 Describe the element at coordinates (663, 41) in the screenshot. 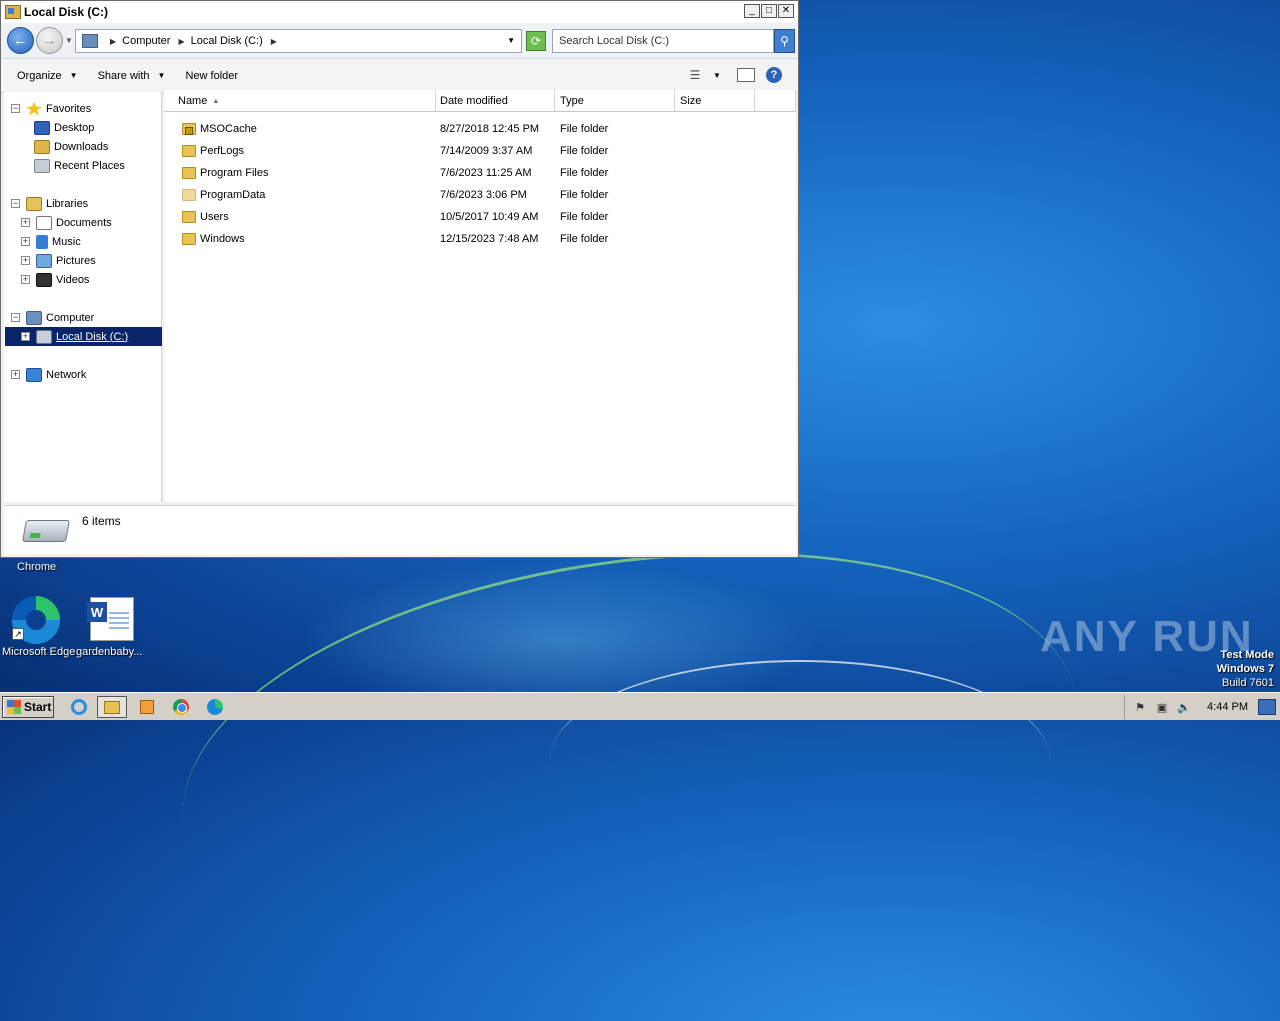

I see `search-input: Search Local Disk (C:)` at that location.